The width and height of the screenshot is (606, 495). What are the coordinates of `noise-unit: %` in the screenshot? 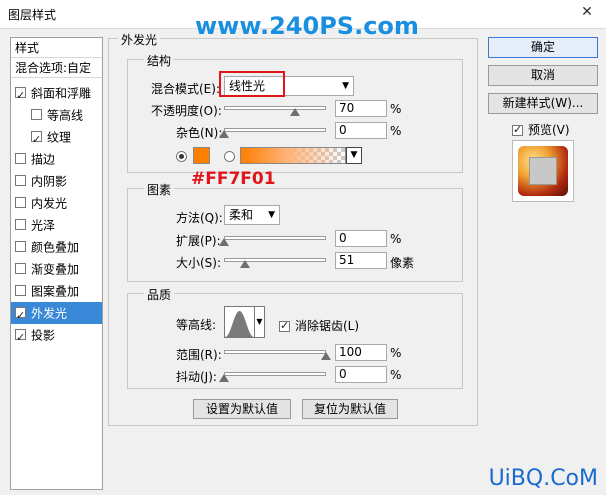 It's located at (396, 131).